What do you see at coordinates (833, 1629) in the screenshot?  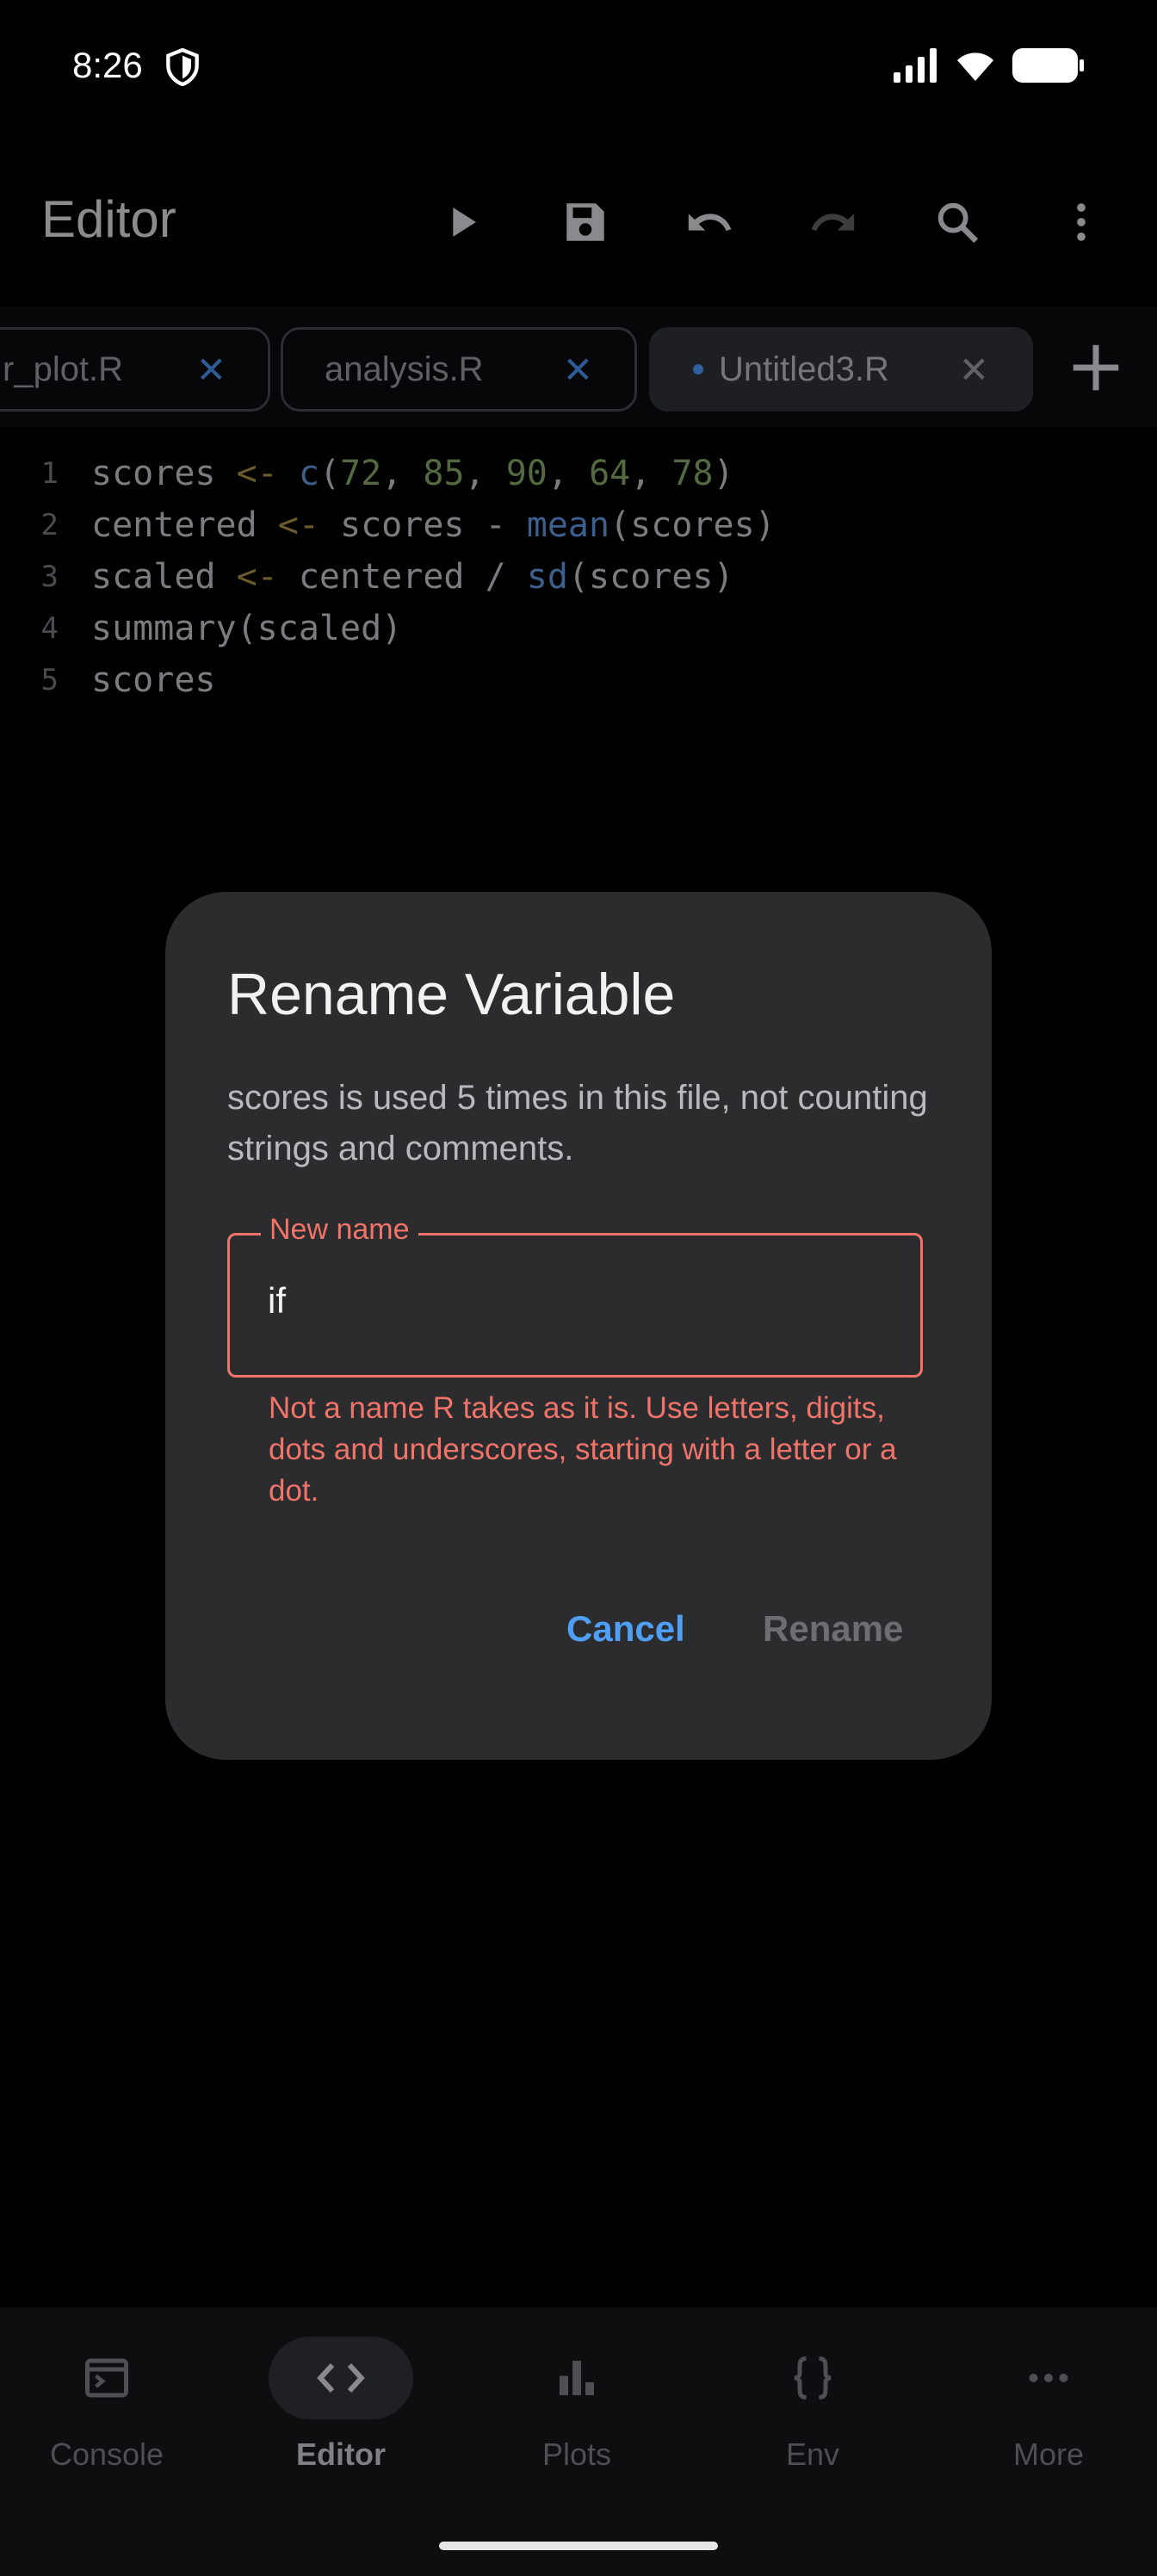 I see `rename-button: Rename` at bounding box center [833, 1629].